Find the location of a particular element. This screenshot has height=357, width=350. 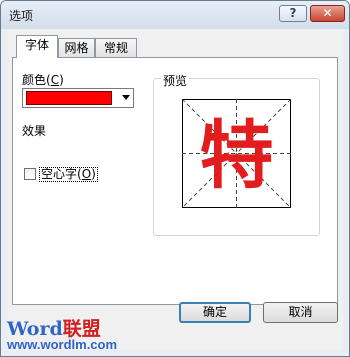

preview-grid: 特 is located at coordinates (236, 153).